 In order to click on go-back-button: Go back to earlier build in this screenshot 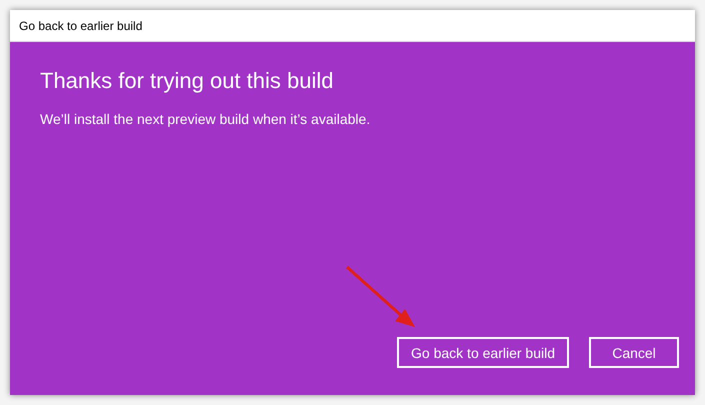, I will do `click(483, 352)`.